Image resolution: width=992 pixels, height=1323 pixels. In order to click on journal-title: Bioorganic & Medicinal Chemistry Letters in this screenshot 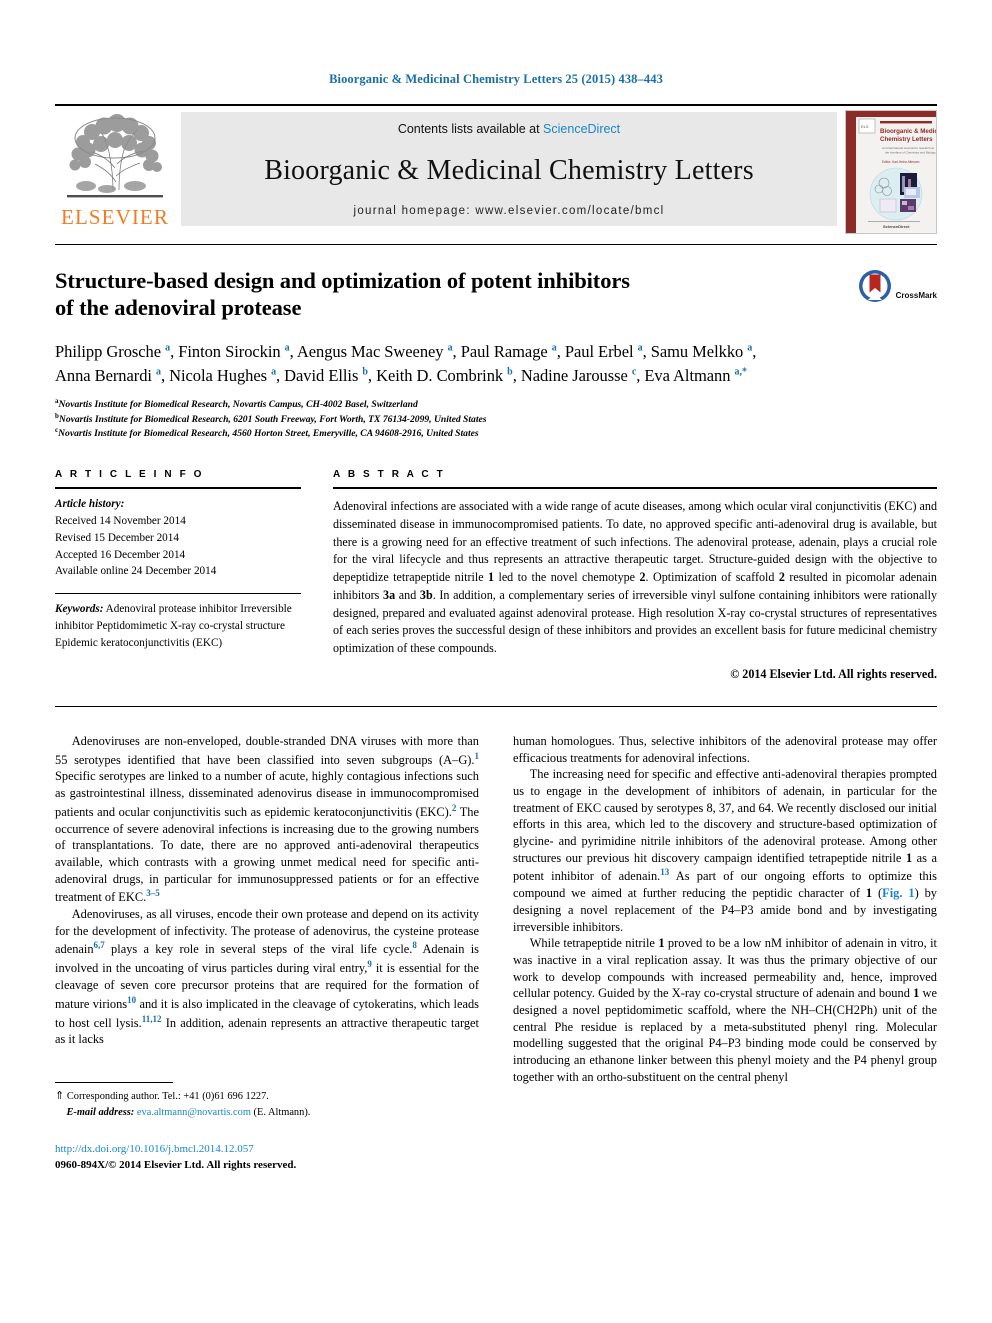, I will do `click(509, 170)`.